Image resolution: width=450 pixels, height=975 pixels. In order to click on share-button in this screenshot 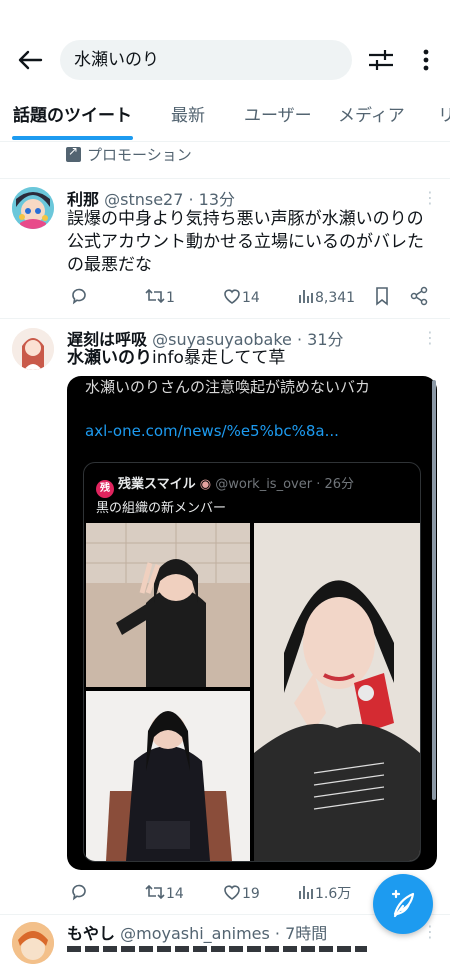, I will do `click(419, 297)`.